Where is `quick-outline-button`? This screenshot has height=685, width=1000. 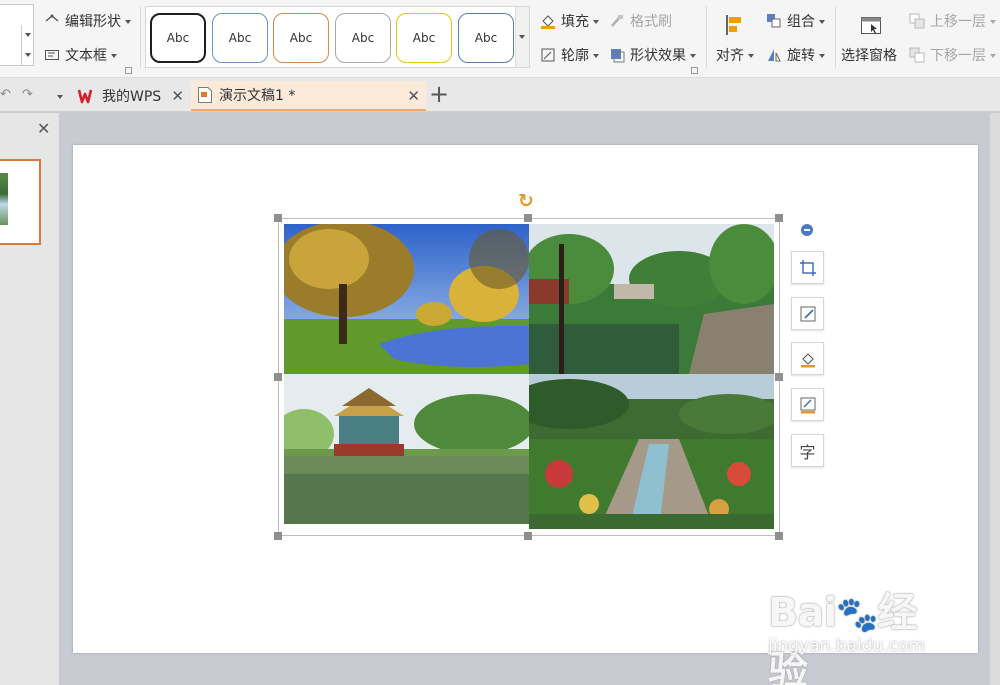
quick-outline-button is located at coordinates (807, 404).